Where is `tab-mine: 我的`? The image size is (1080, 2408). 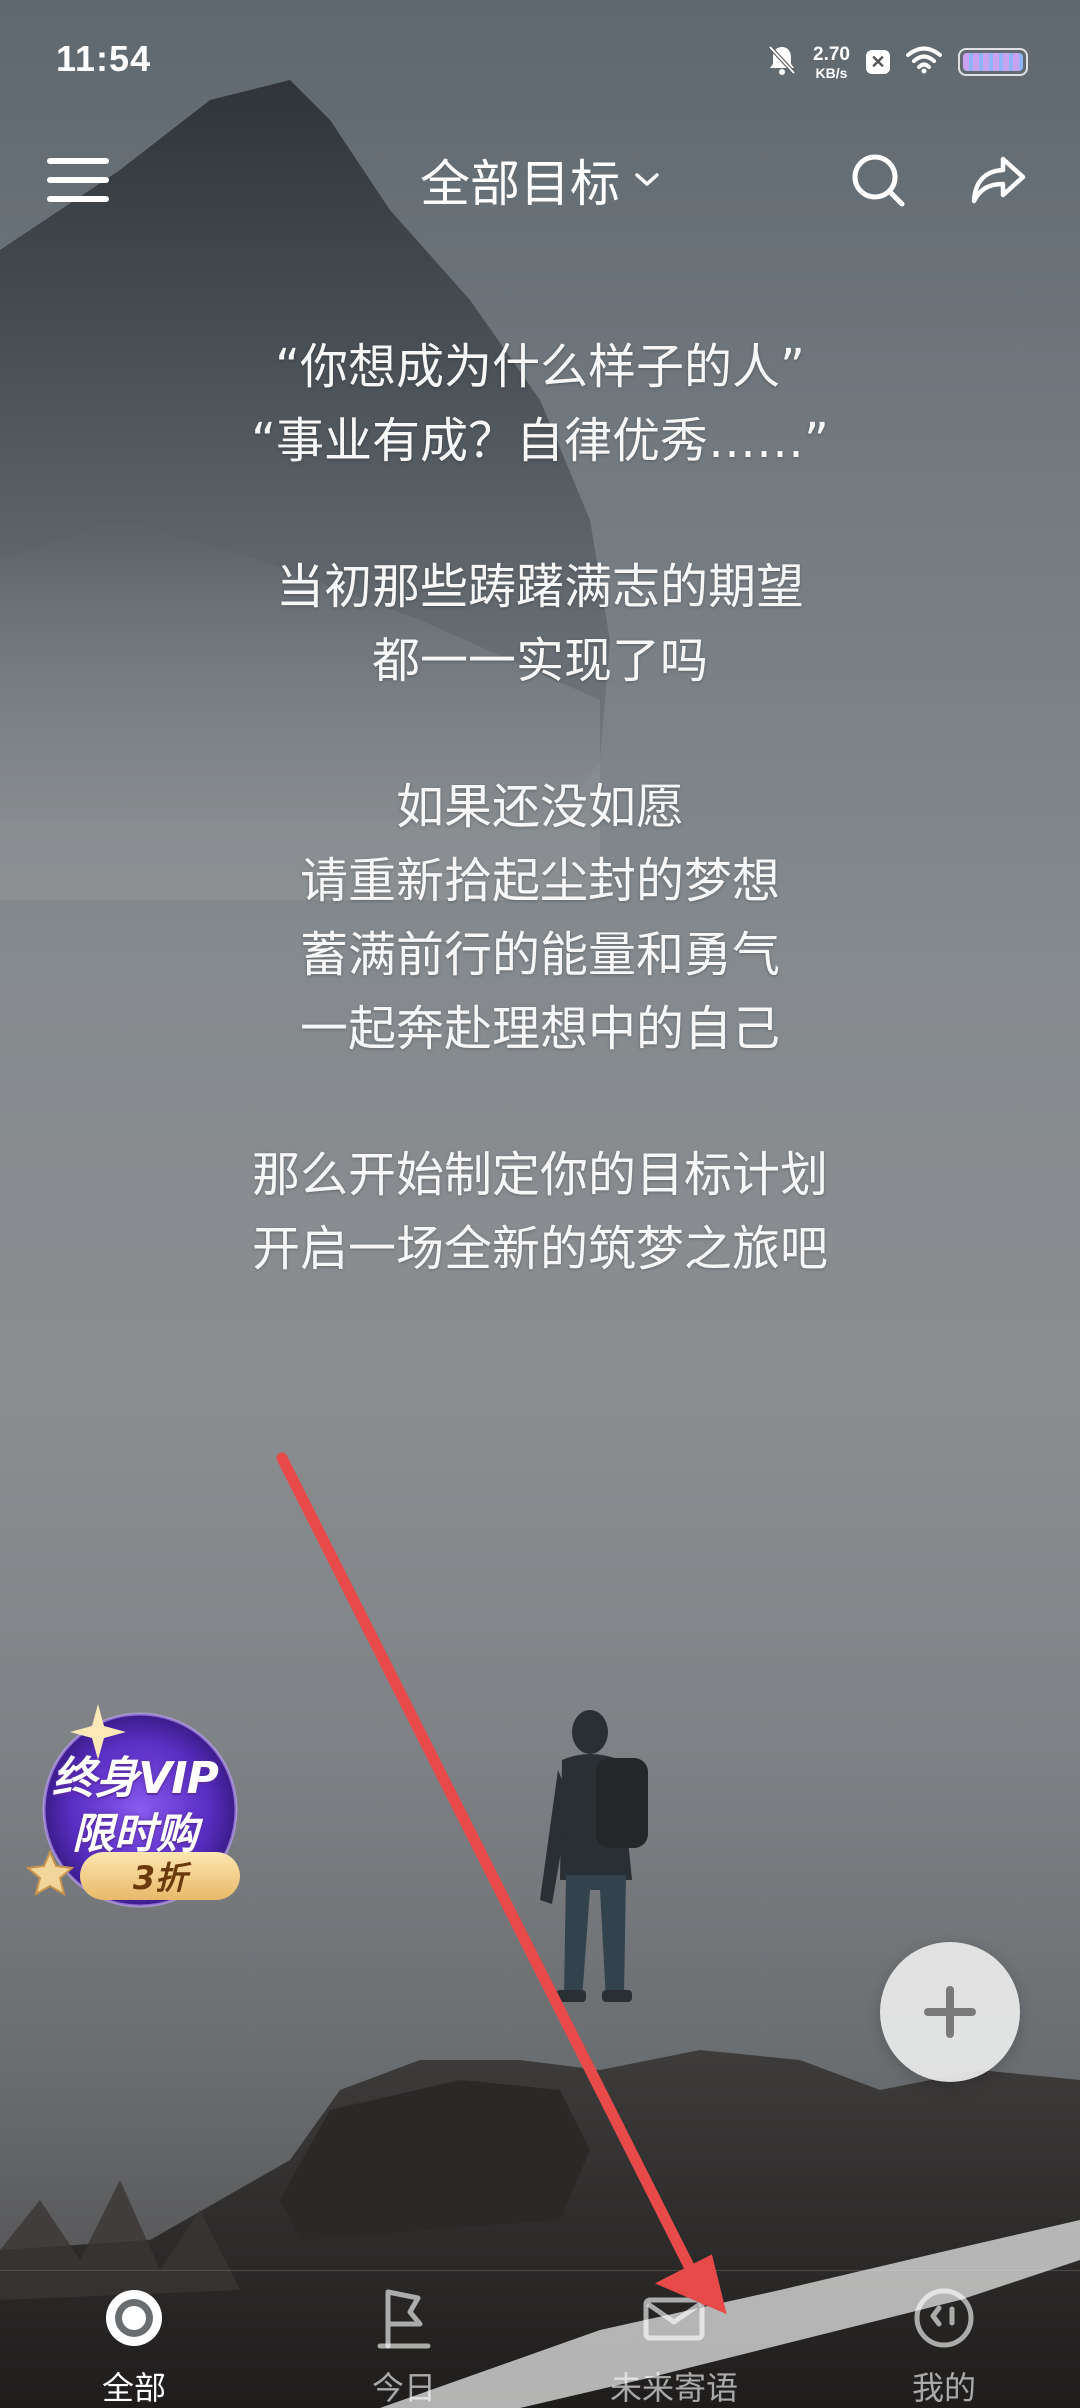 tab-mine: 我的 is located at coordinates (944, 2339).